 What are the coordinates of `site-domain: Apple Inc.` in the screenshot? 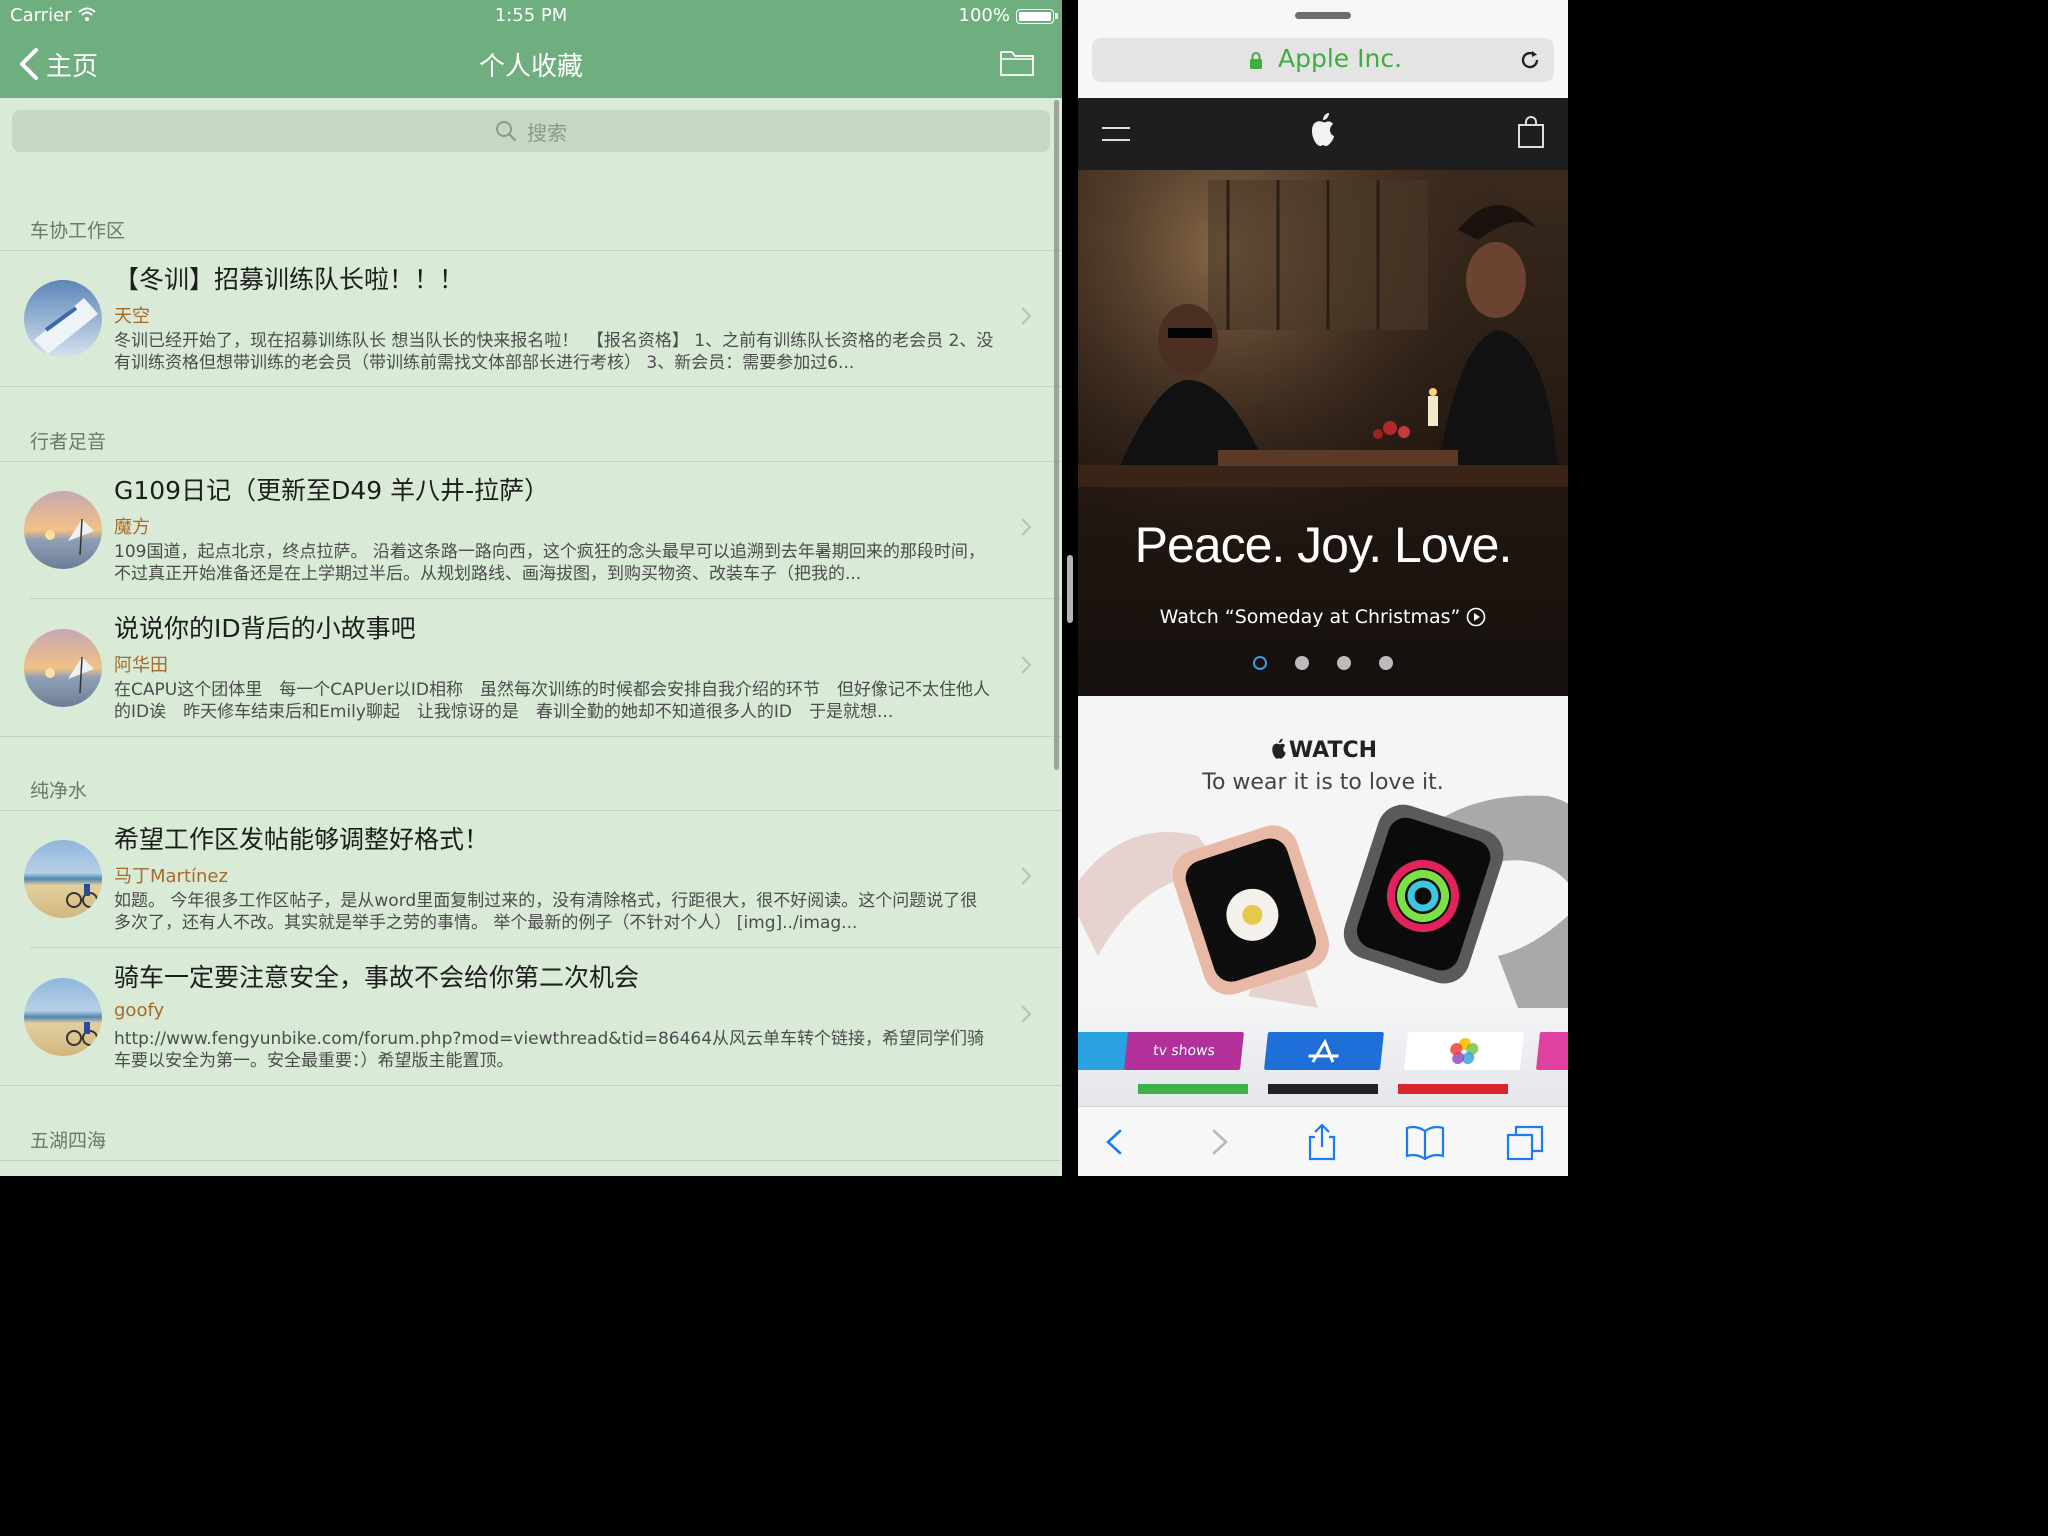 It's located at (1340, 58).